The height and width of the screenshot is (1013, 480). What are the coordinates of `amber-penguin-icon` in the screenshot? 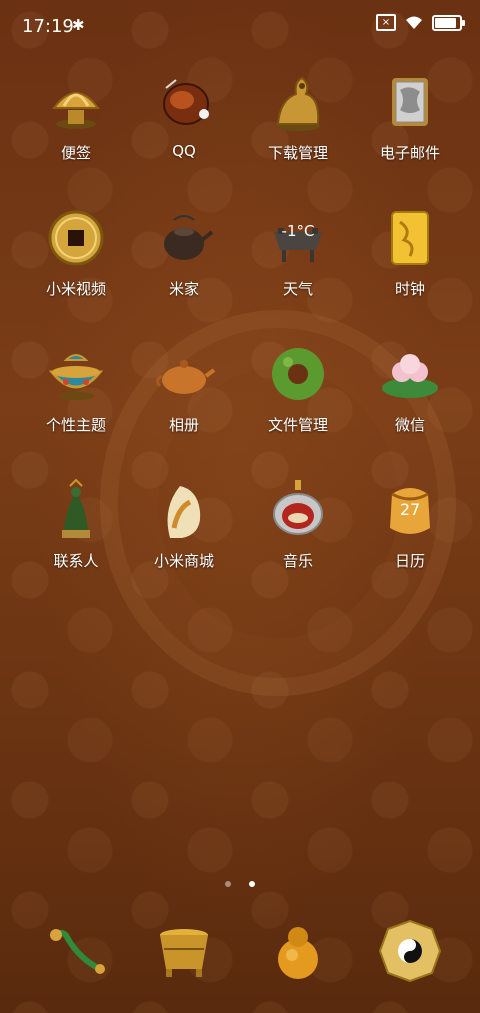 It's located at (184, 102).